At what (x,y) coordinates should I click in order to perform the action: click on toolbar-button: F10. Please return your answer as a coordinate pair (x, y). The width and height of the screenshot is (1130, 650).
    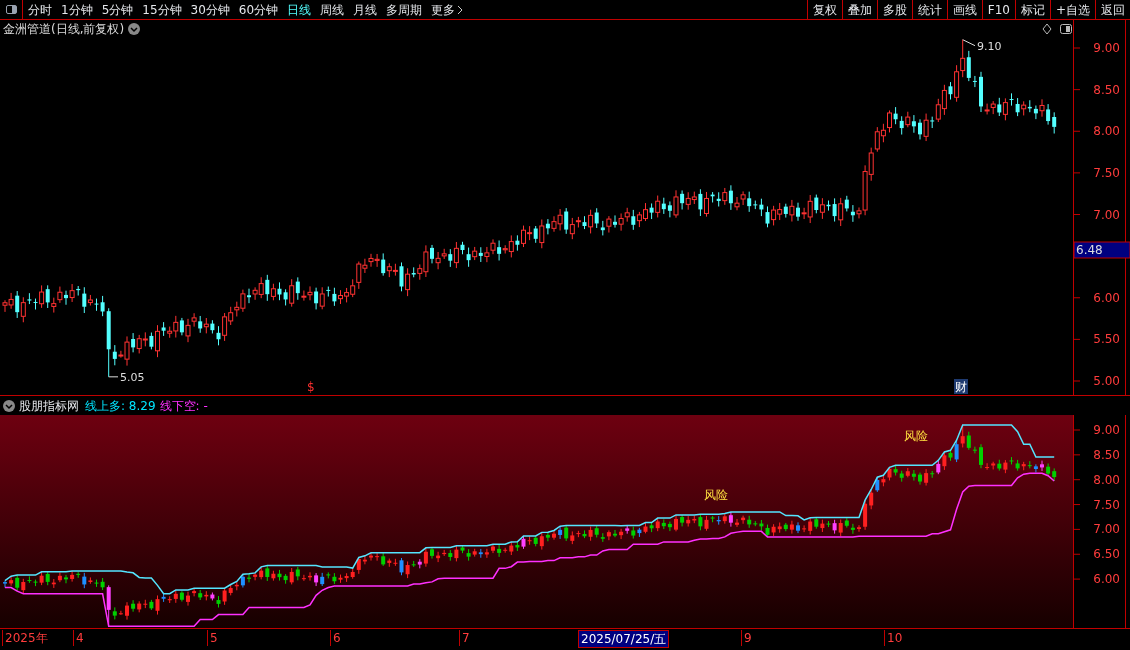
    Looking at the image, I should click on (998, 9).